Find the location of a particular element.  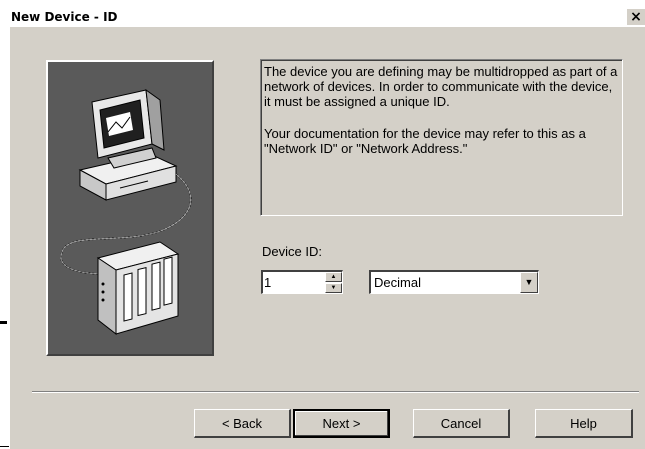

separator-line is located at coordinates (335, 392).